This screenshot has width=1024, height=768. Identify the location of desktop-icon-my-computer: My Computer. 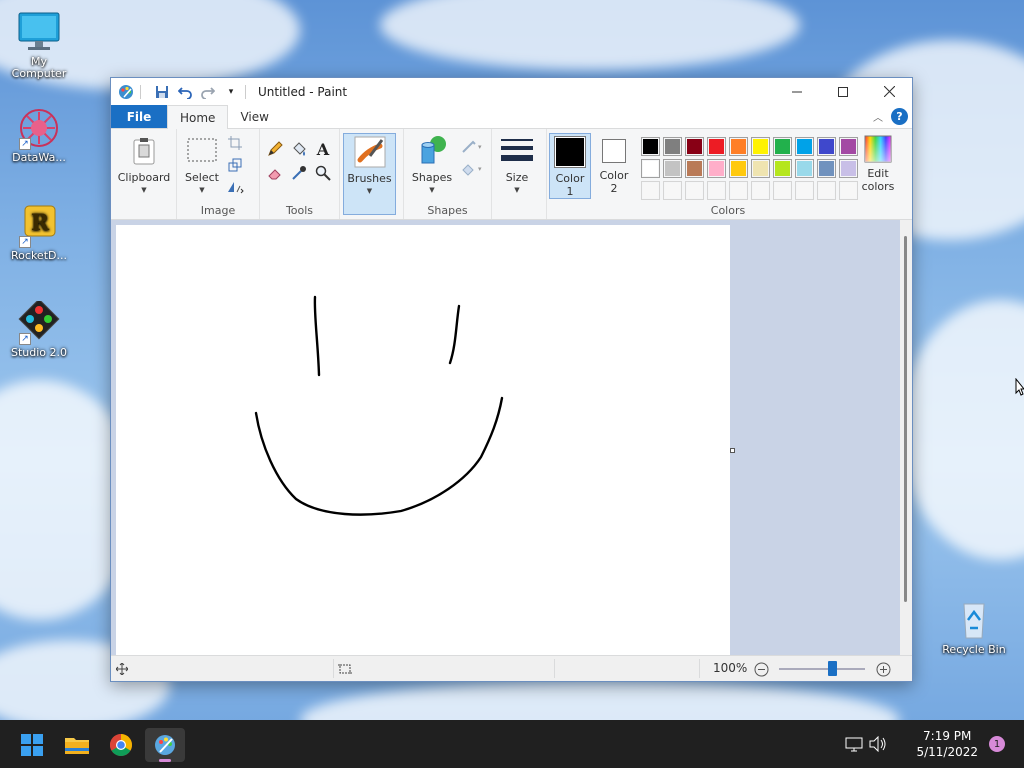
(39, 45).